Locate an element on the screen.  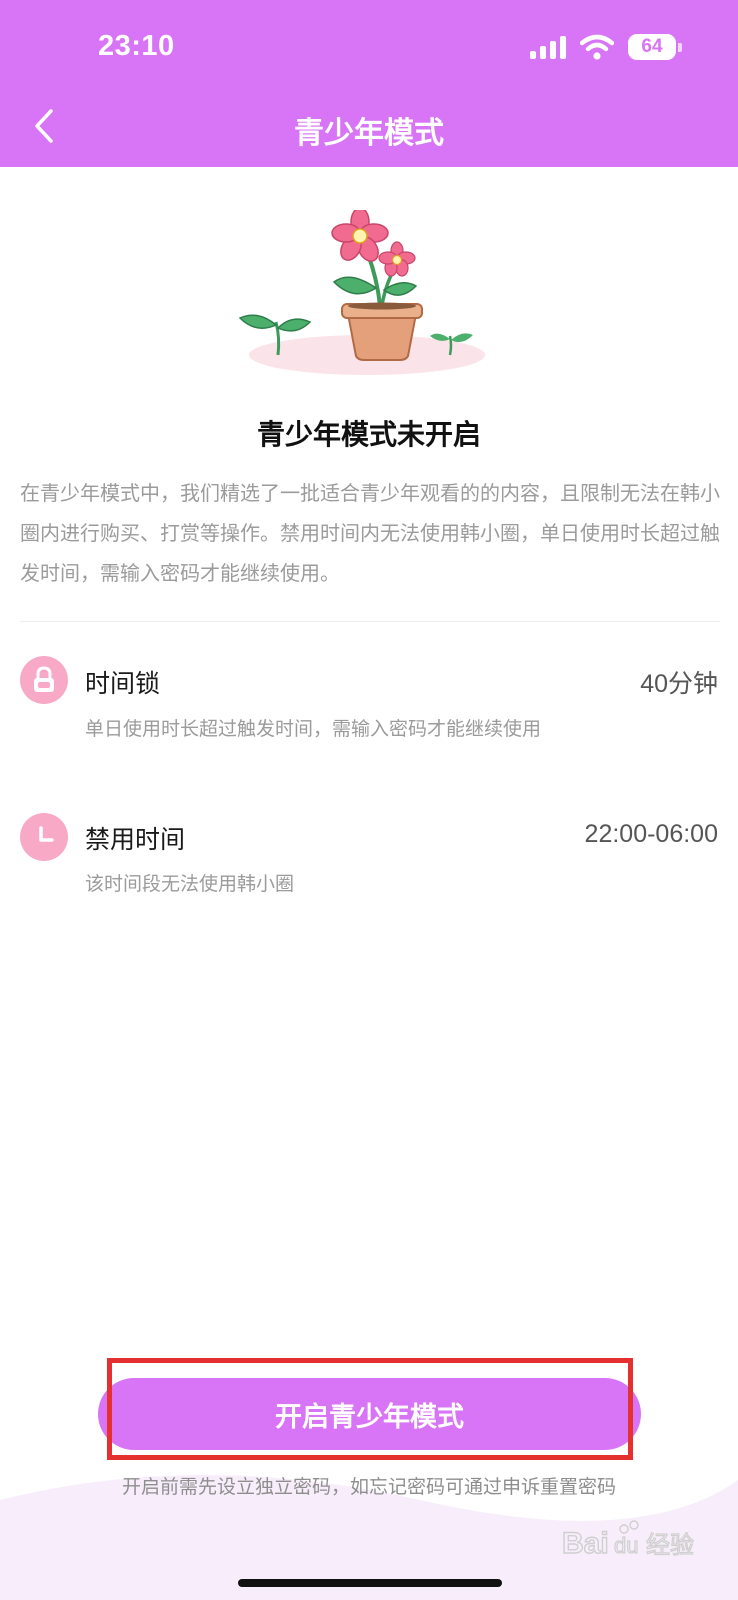
svg-text: 经验 is located at coordinates (670, 1545).